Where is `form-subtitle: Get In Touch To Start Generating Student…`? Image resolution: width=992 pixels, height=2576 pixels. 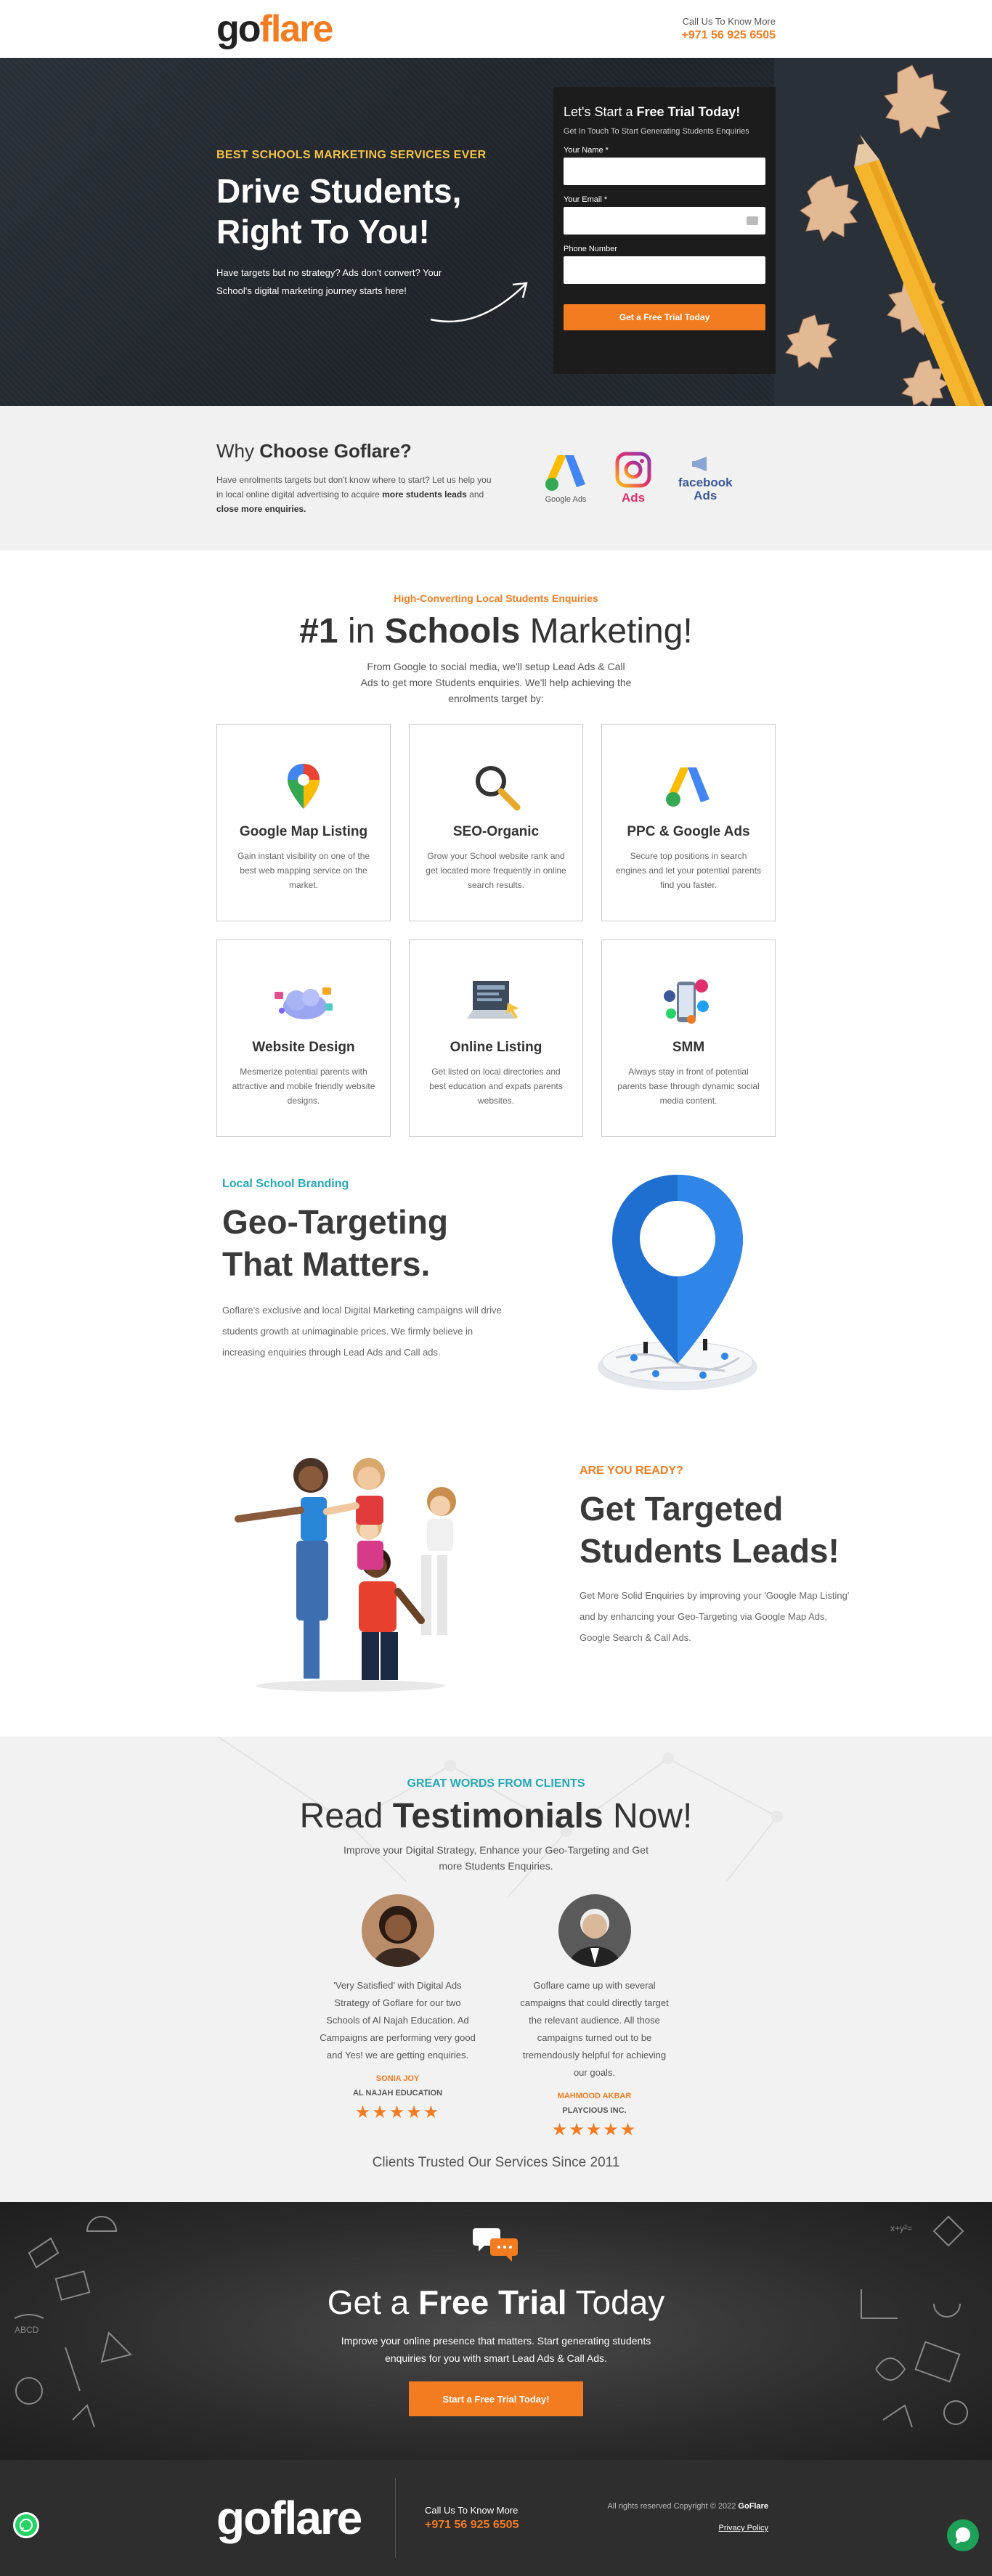 form-subtitle: Get In Touch To Start Generating Student… is located at coordinates (656, 131).